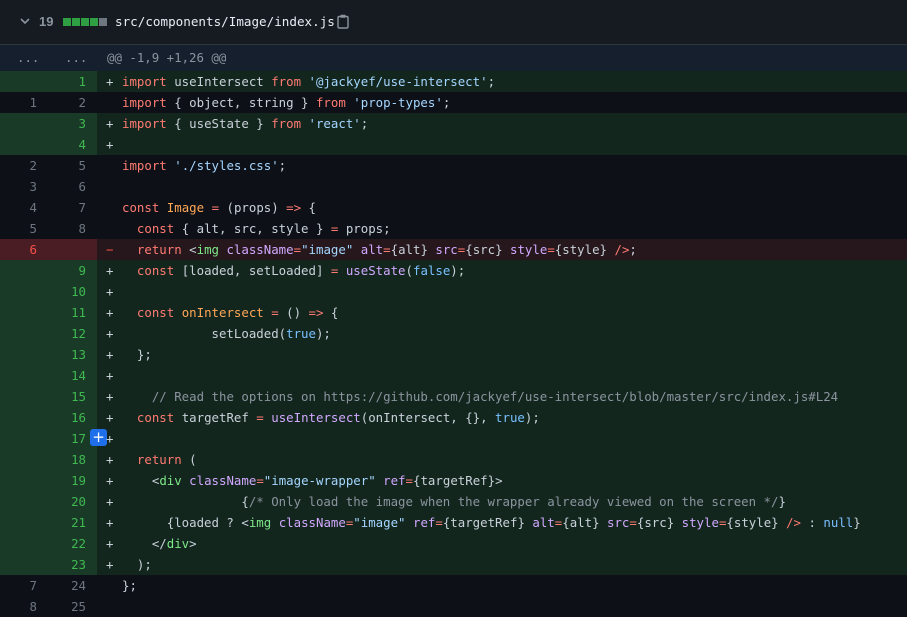  Describe the element at coordinates (72, 501) in the screenshot. I see `new-line-gutter: 20` at that location.